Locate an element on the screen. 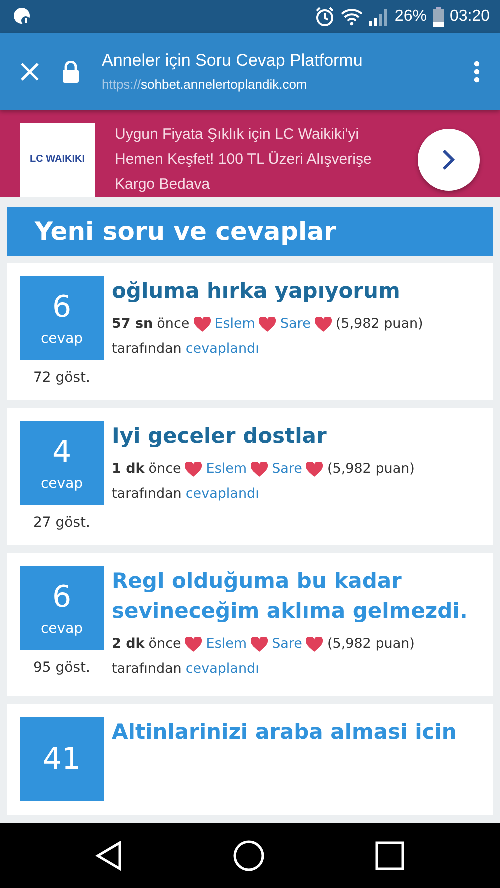 The height and width of the screenshot is (888, 500). view-count: 72 göst. is located at coordinates (62, 378).